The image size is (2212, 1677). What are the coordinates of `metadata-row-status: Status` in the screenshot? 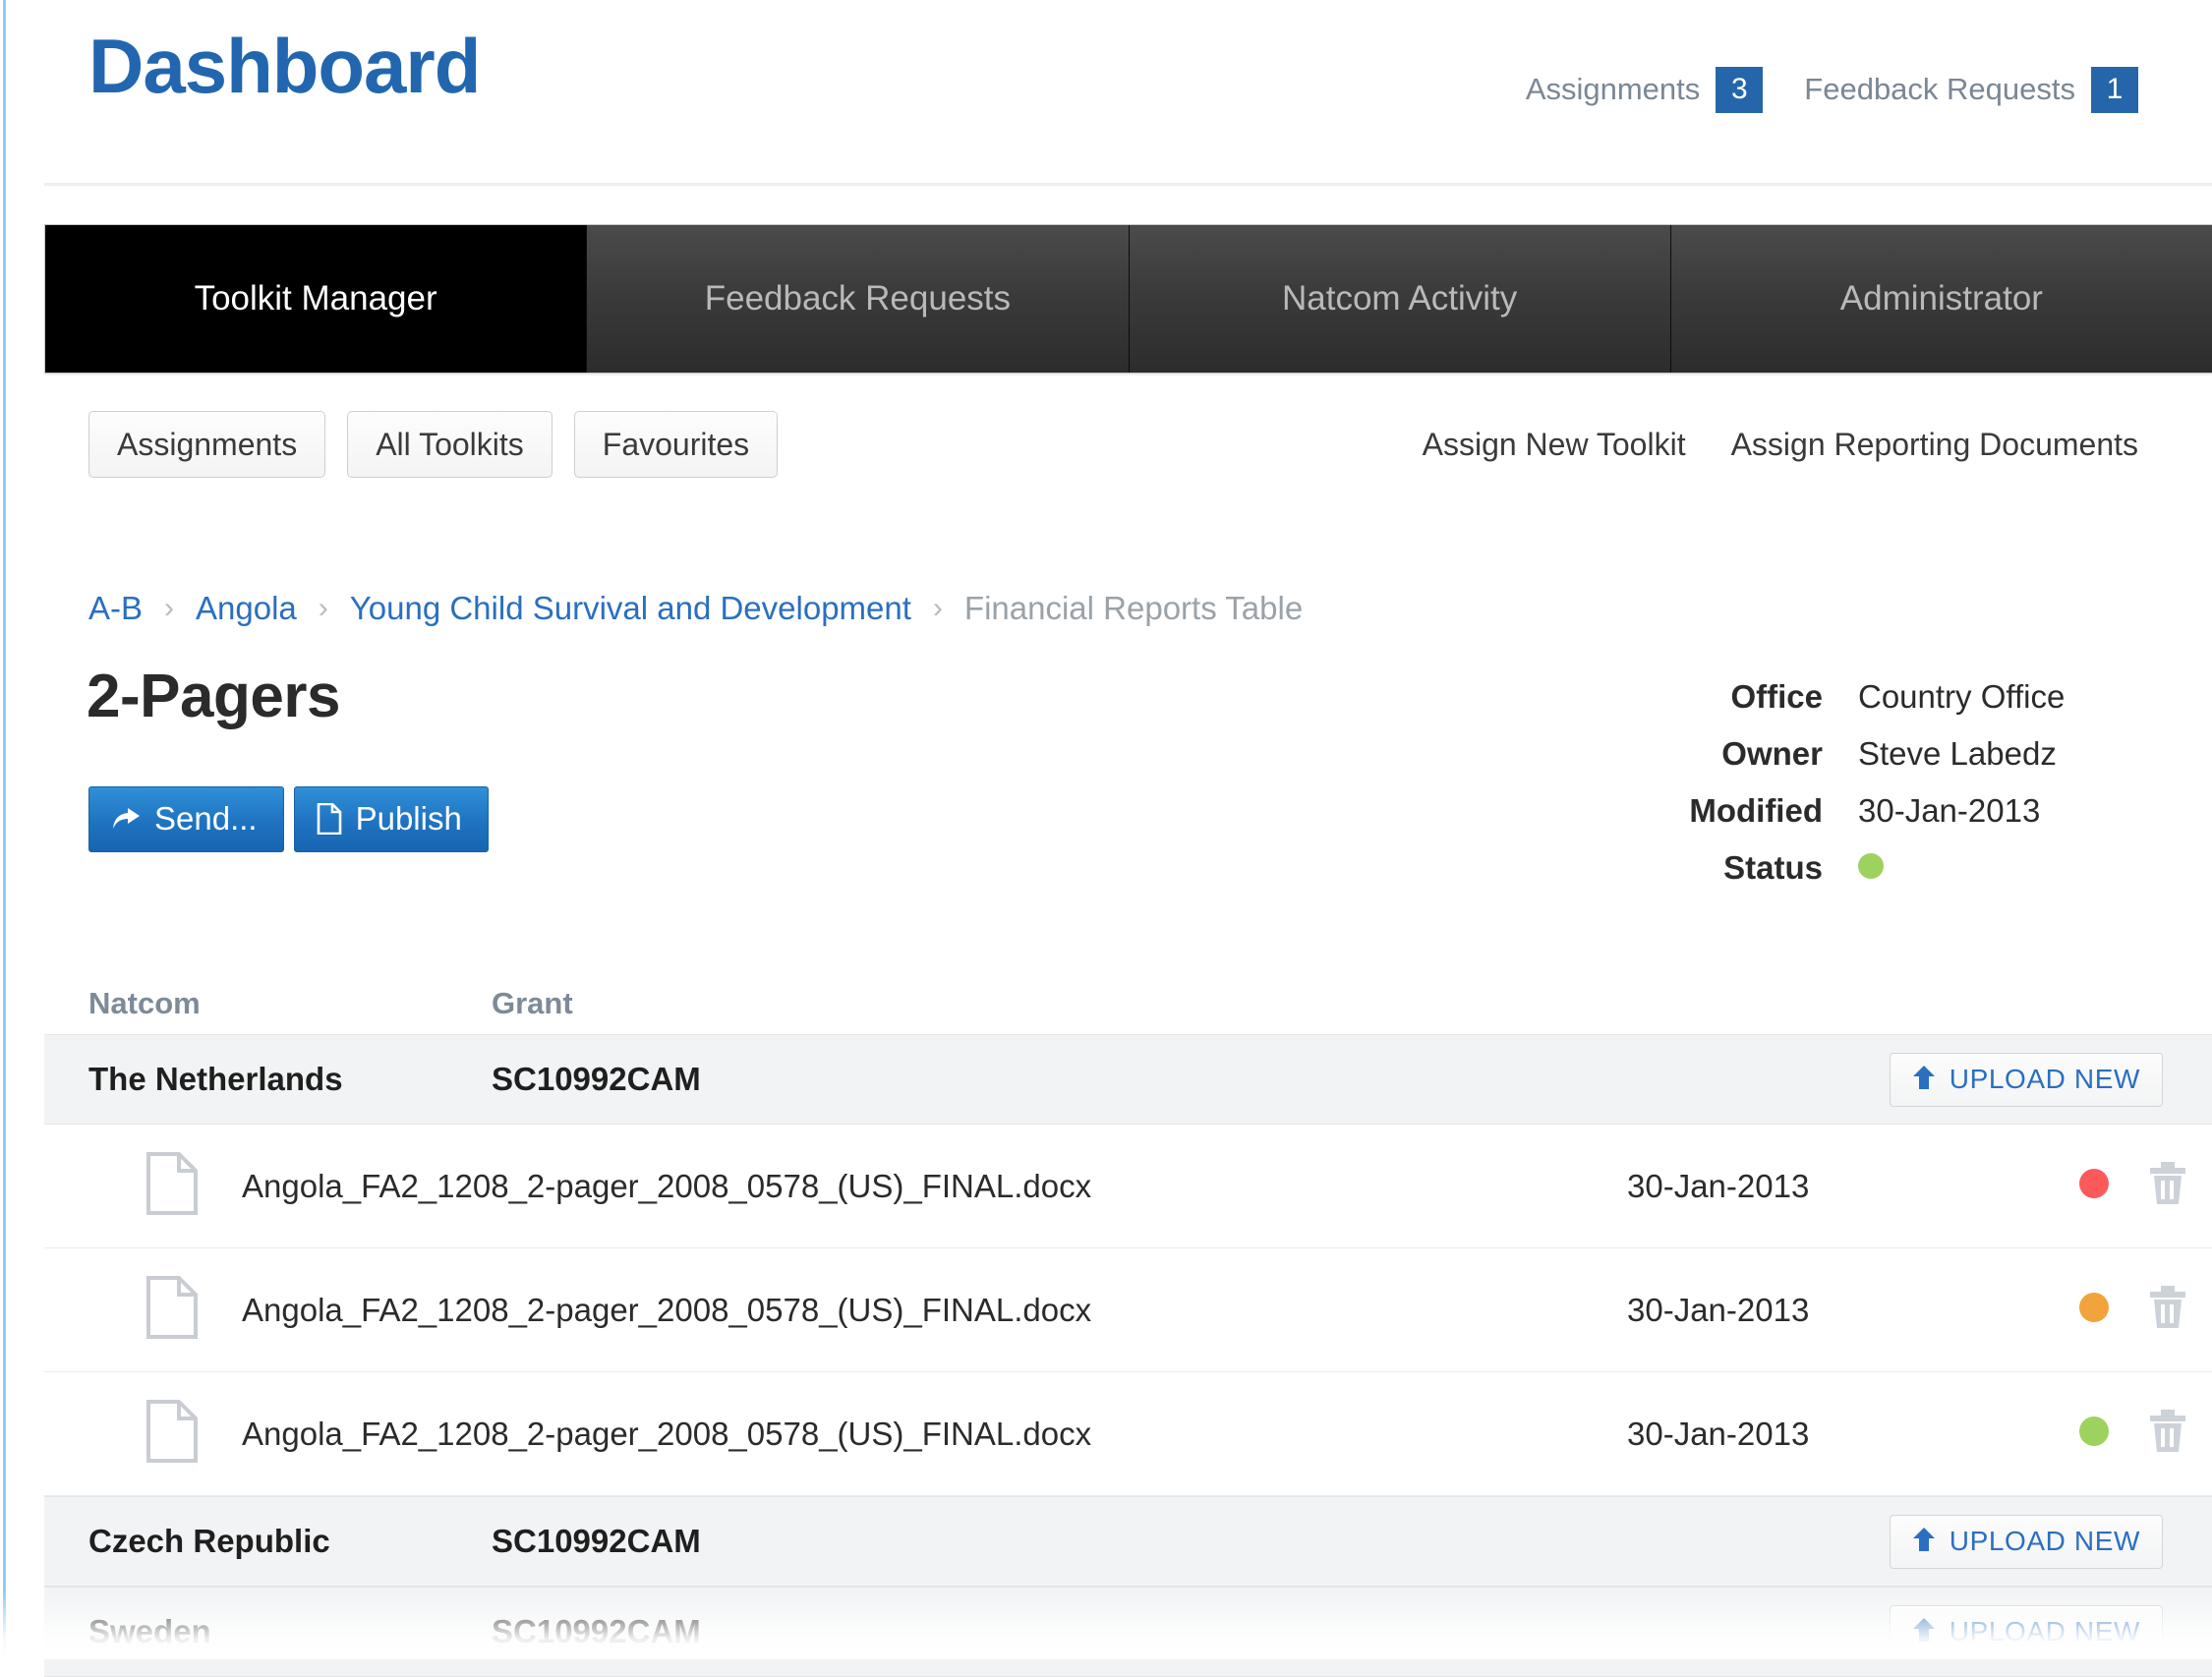 It's located at (1893, 867).